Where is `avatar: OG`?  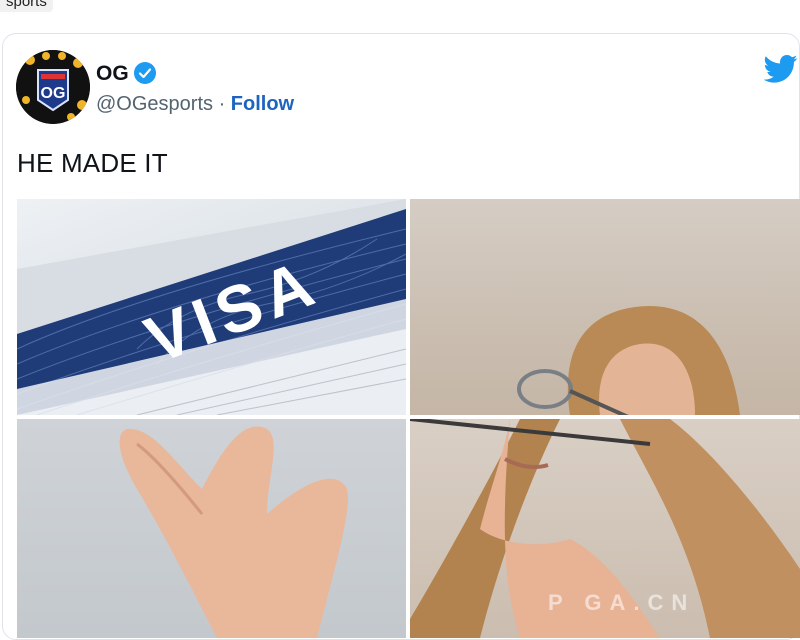
avatar: OG is located at coordinates (53, 87).